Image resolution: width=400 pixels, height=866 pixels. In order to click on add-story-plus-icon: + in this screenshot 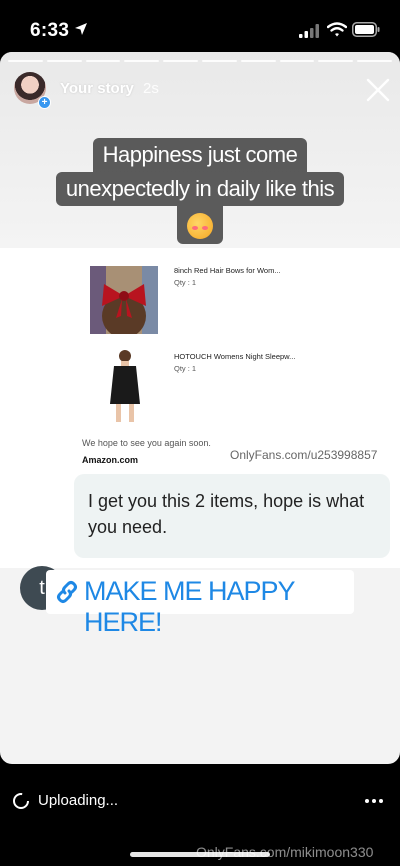, I will do `click(44, 102)`.